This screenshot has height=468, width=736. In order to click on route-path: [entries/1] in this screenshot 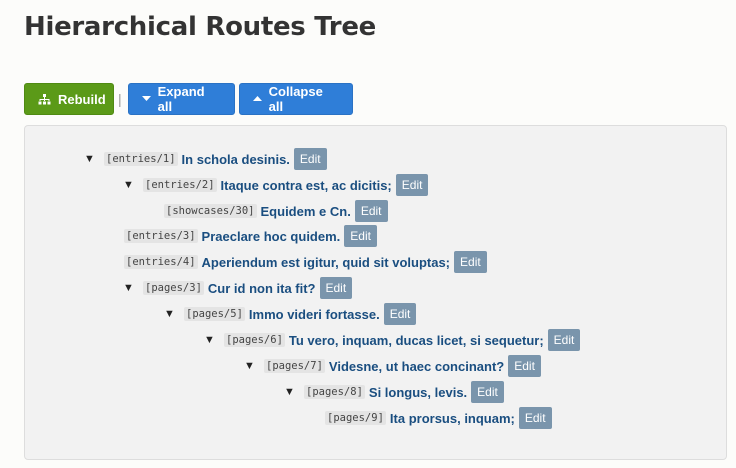, I will do `click(141, 159)`.